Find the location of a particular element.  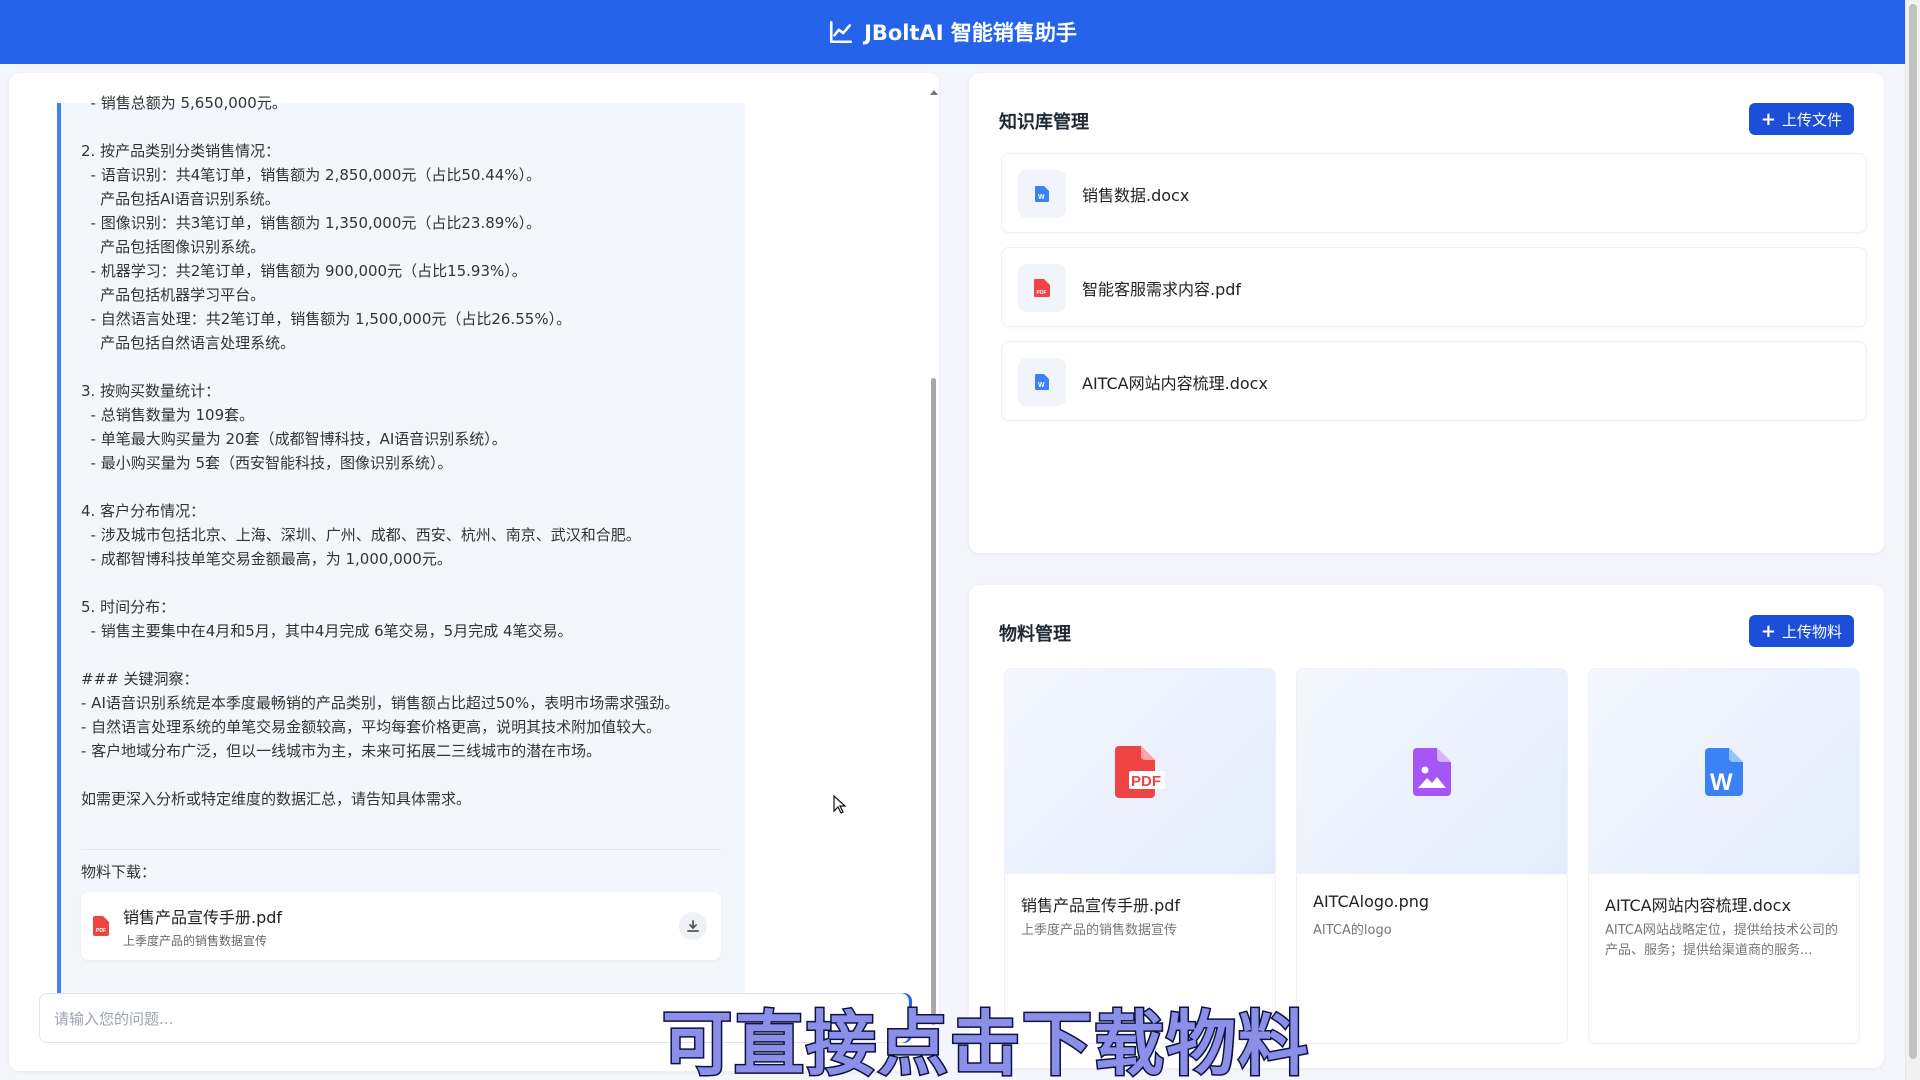

upload-file-label: 上传文件 is located at coordinates (1811, 119).